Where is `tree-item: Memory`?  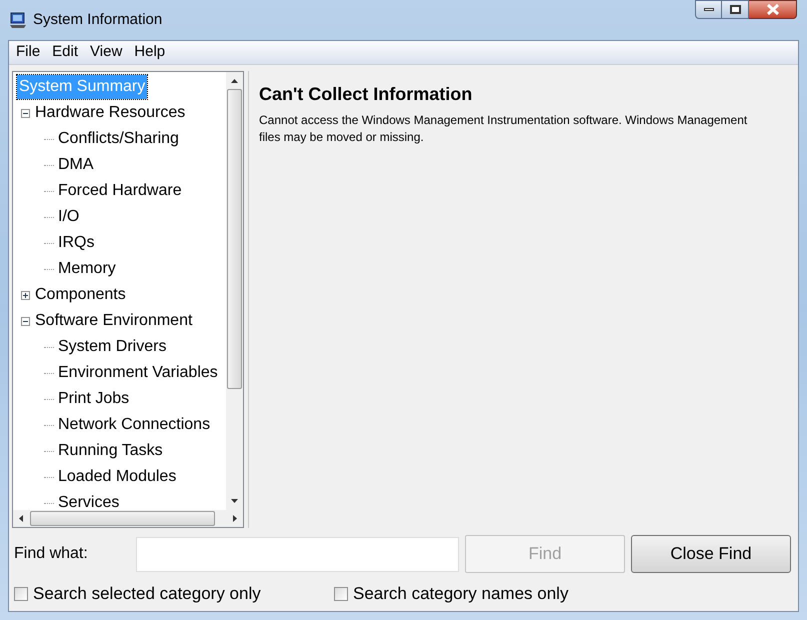
tree-item: Memory is located at coordinates (87, 269).